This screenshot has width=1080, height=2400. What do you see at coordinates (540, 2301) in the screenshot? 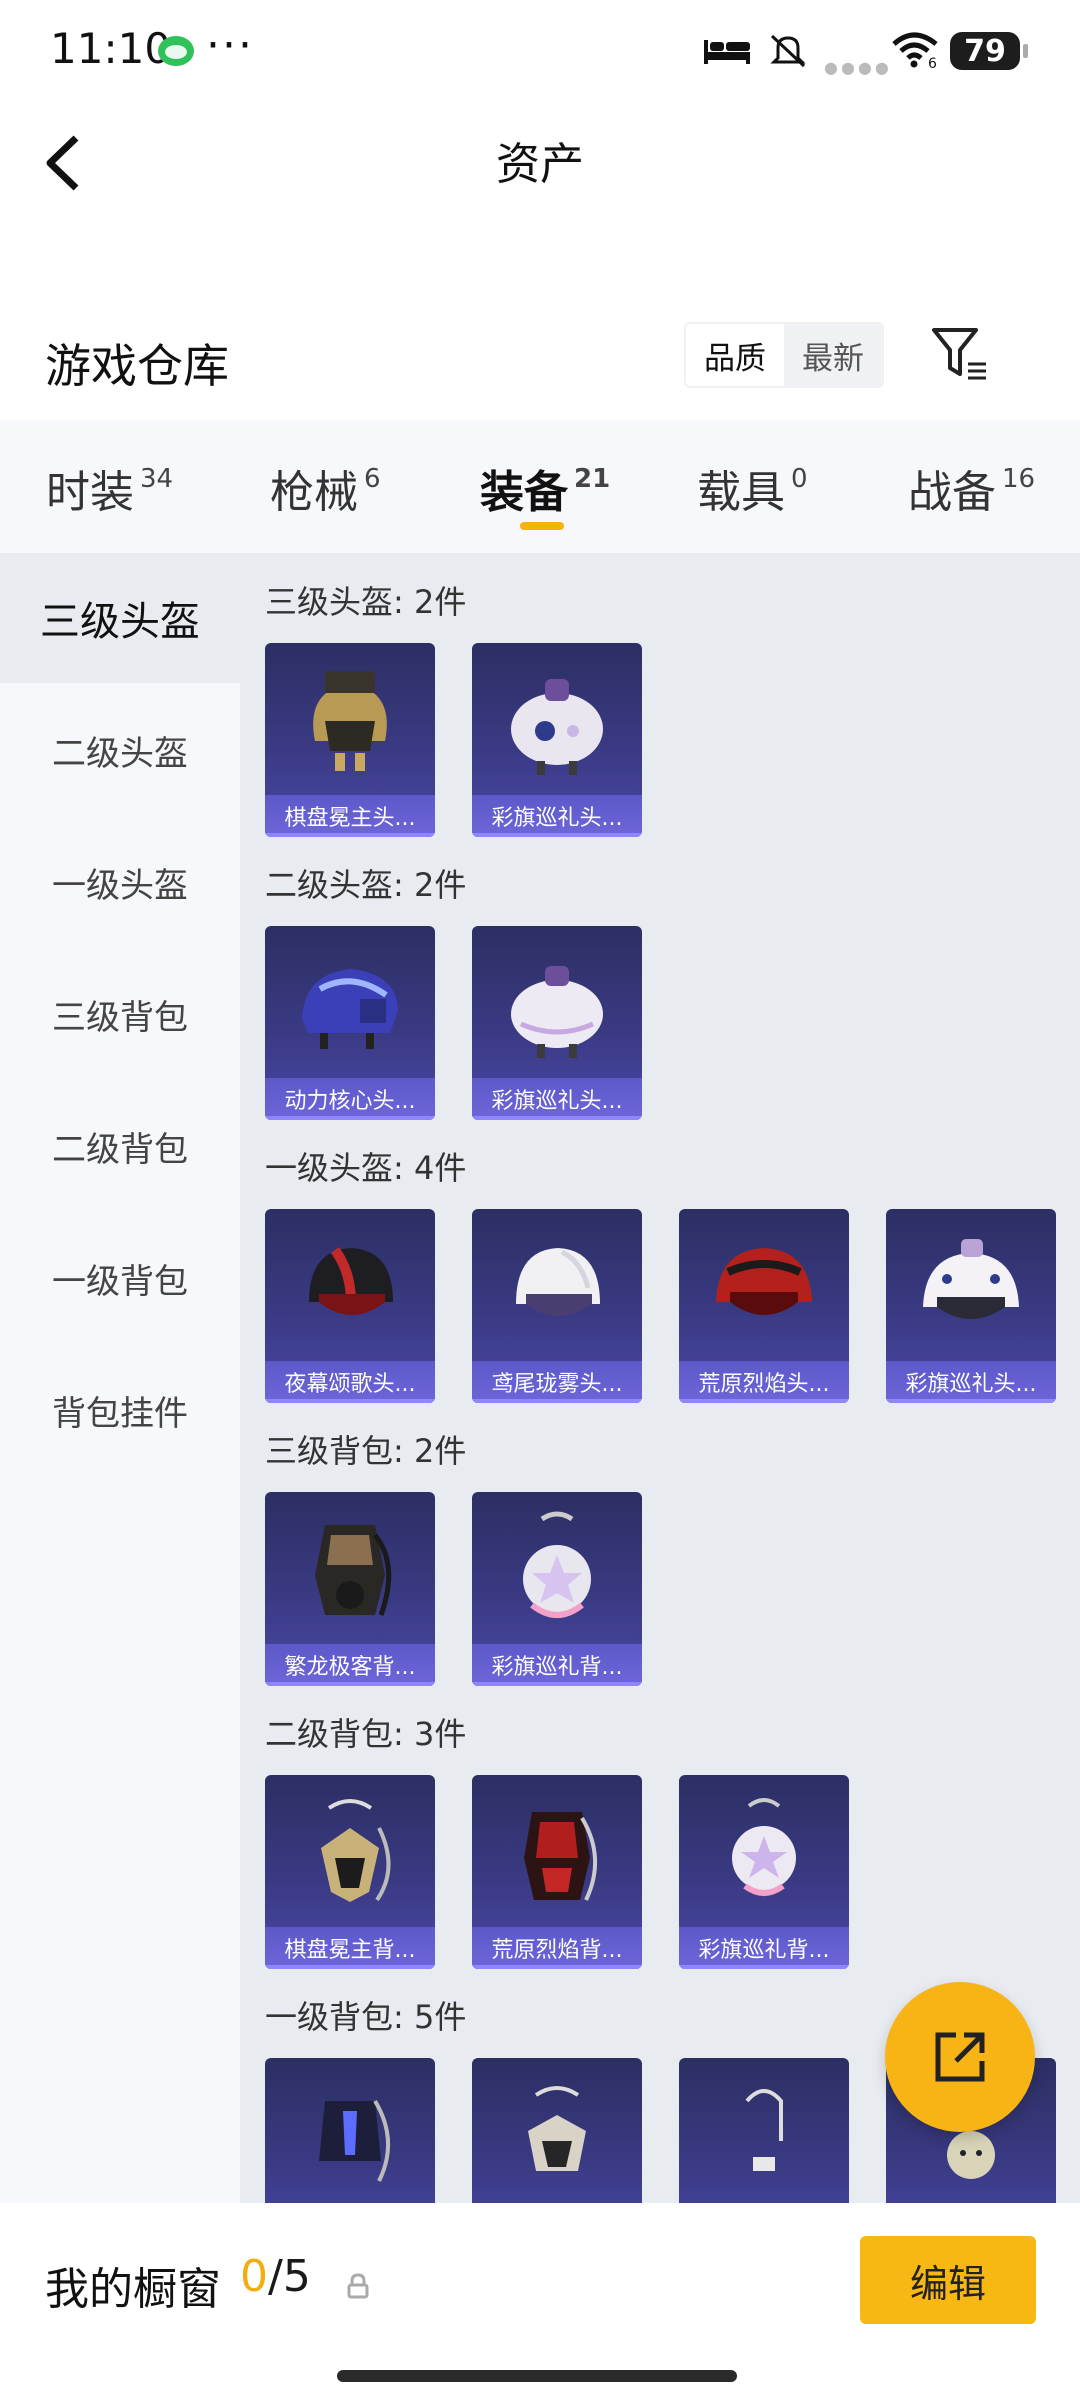
I see `showcase-bar: 我的橱窗 0/5 编辑` at bounding box center [540, 2301].